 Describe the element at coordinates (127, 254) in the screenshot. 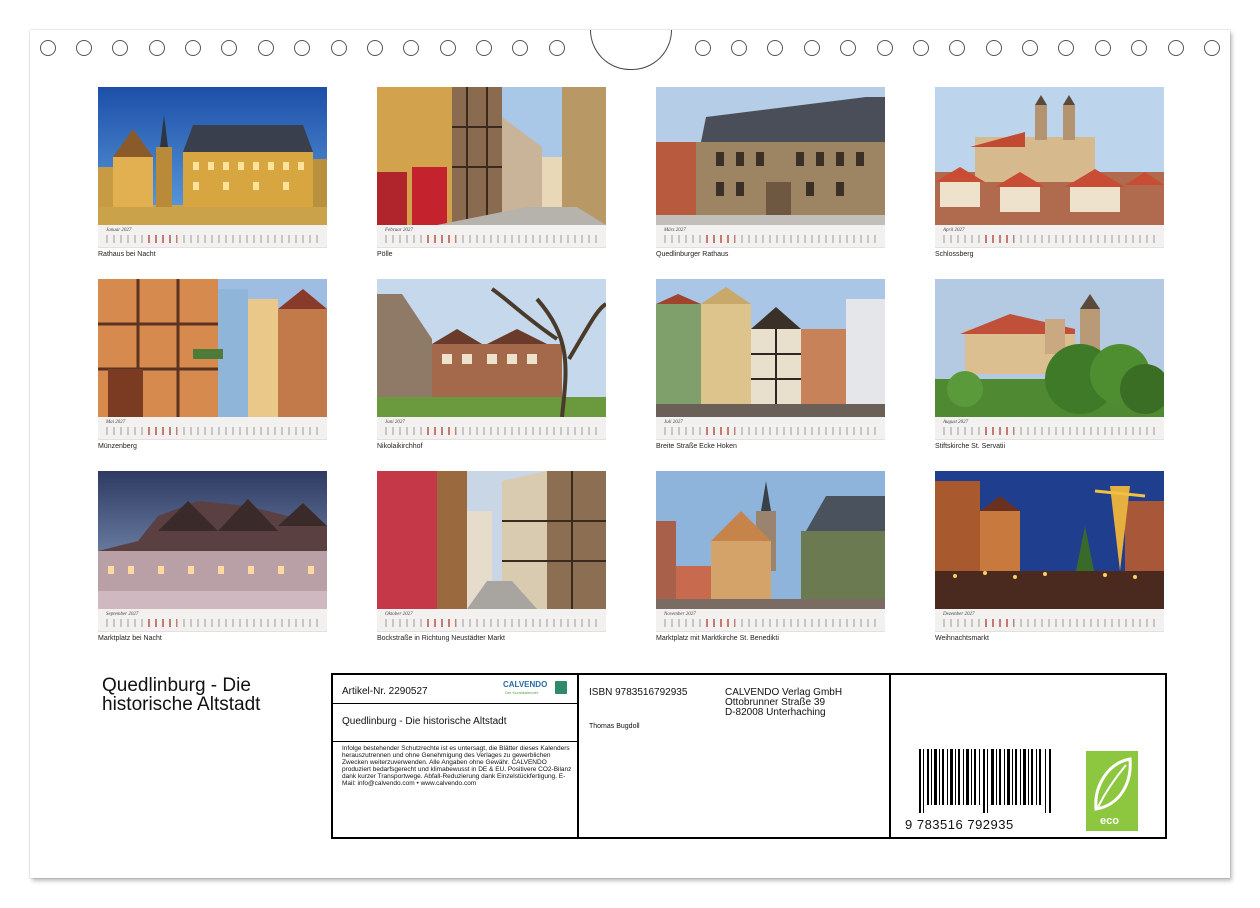

I see `photo-caption: Rathaus bei Nacht` at that location.